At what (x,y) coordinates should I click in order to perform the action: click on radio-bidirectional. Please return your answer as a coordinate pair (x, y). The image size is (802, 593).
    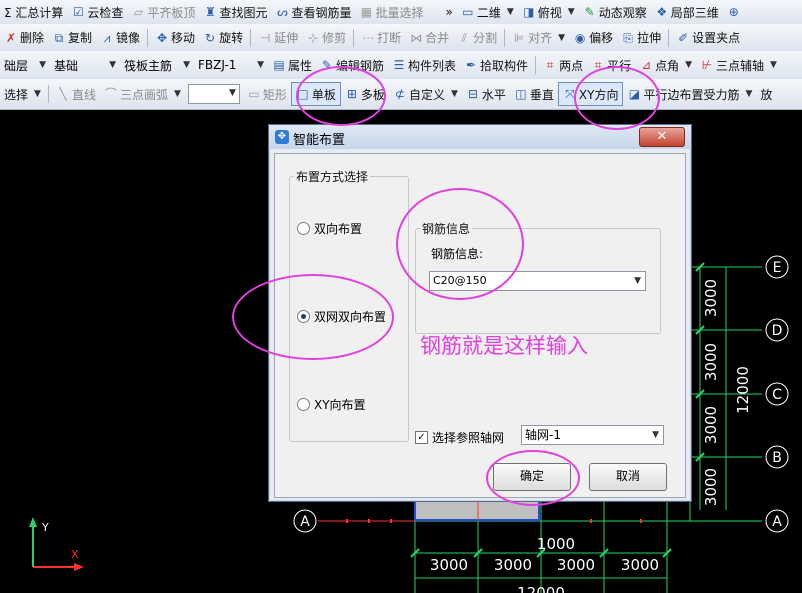
    Looking at the image, I should click on (303, 228).